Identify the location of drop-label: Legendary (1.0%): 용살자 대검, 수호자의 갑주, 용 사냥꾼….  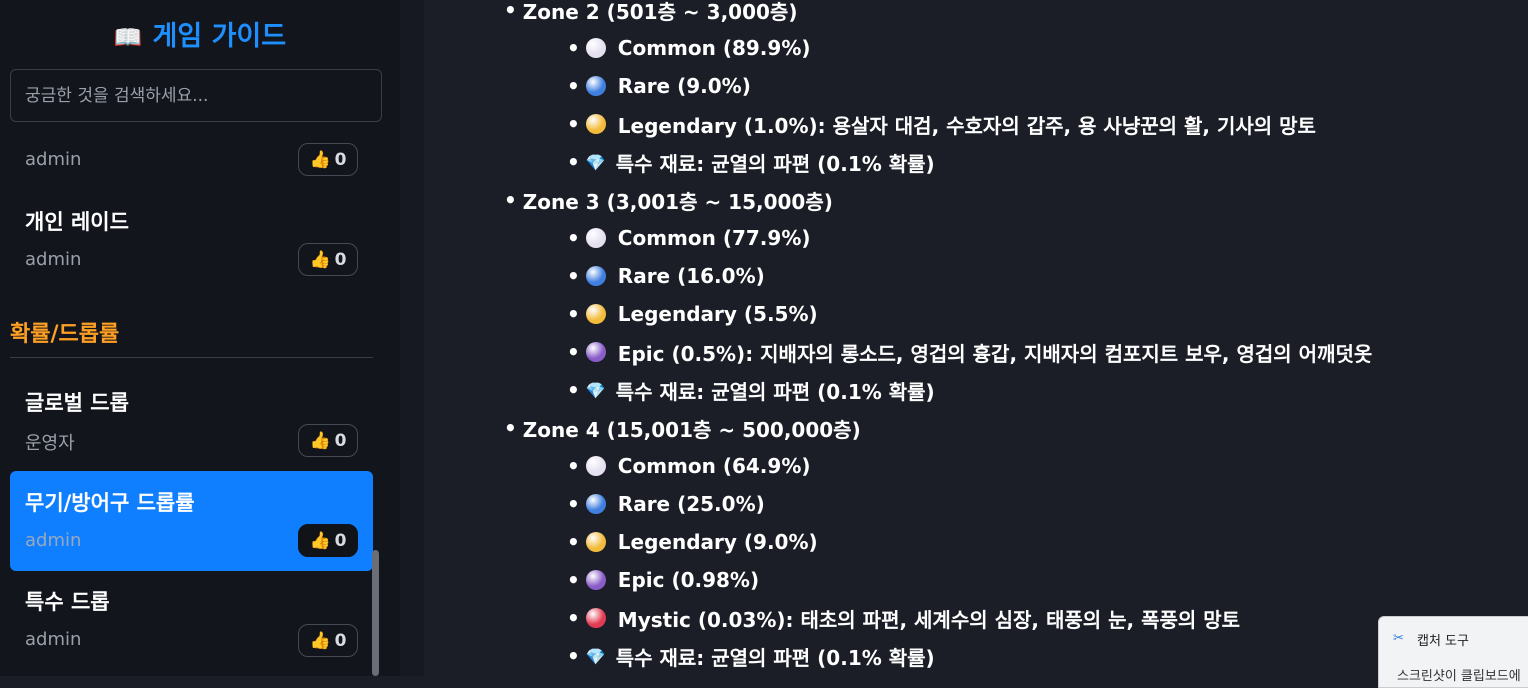
(966, 125).